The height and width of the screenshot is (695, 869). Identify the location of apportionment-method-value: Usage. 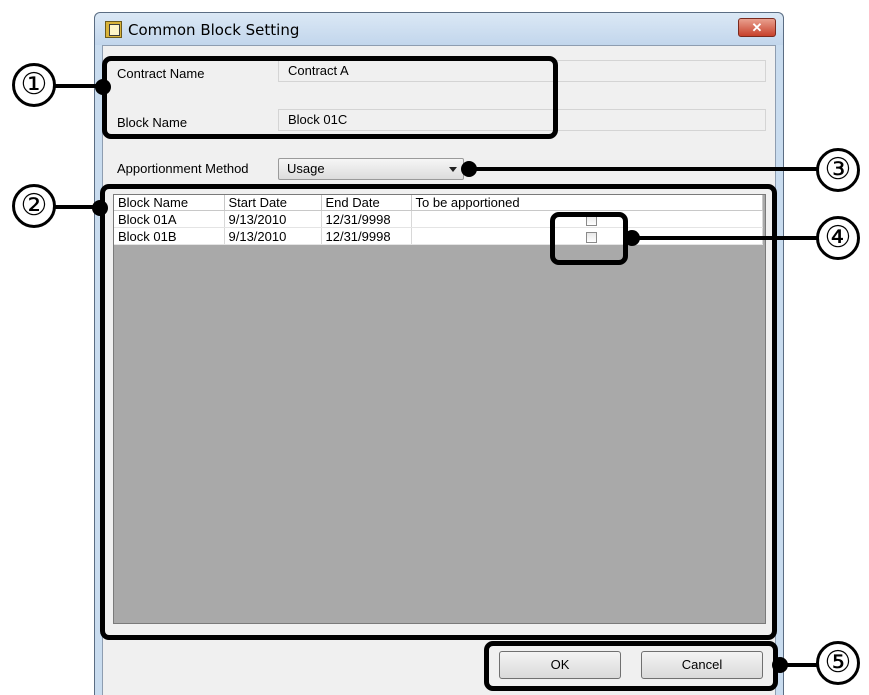
(306, 168).